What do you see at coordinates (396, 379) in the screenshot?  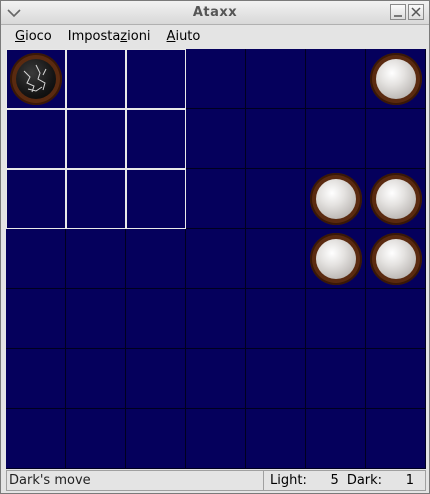 I see `board-cell-r5-c6` at bounding box center [396, 379].